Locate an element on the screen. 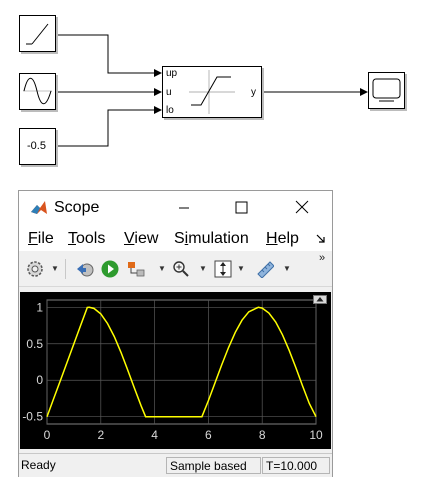 This screenshot has height=488, width=427. menu-simulation: Simulation is located at coordinates (211, 239).